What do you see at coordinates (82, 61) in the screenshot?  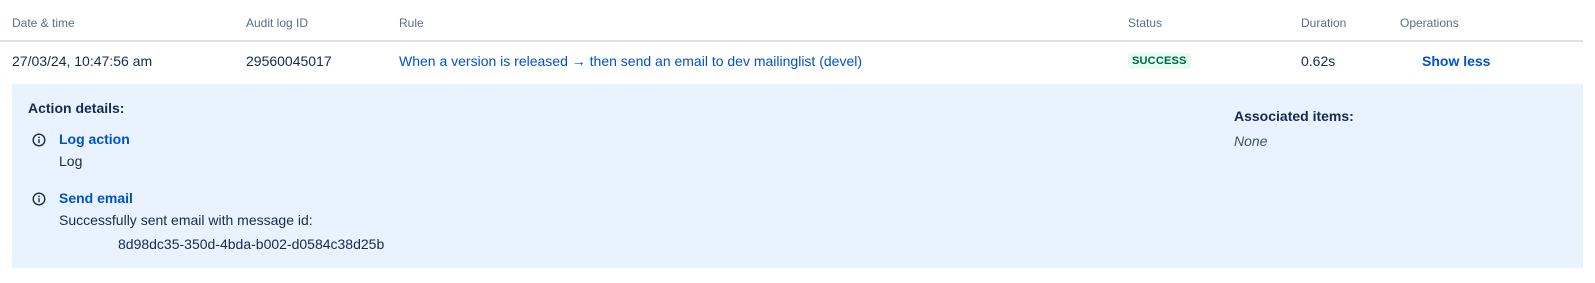 I see `date-cell: 27/03/24, 10:47:56 am` at bounding box center [82, 61].